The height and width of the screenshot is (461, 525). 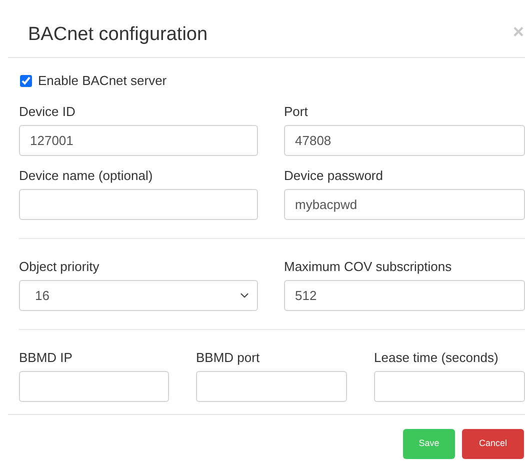 What do you see at coordinates (138, 140) in the screenshot?
I see `input-field: 127001` at bounding box center [138, 140].